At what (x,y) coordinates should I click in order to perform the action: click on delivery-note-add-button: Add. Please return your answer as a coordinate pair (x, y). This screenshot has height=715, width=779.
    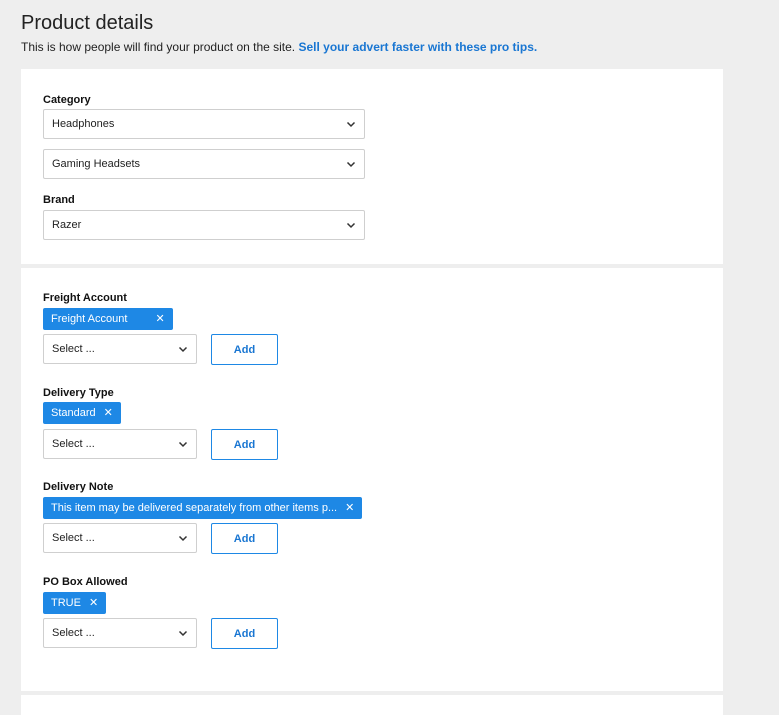
    Looking at the image, I should click on (244, 538).